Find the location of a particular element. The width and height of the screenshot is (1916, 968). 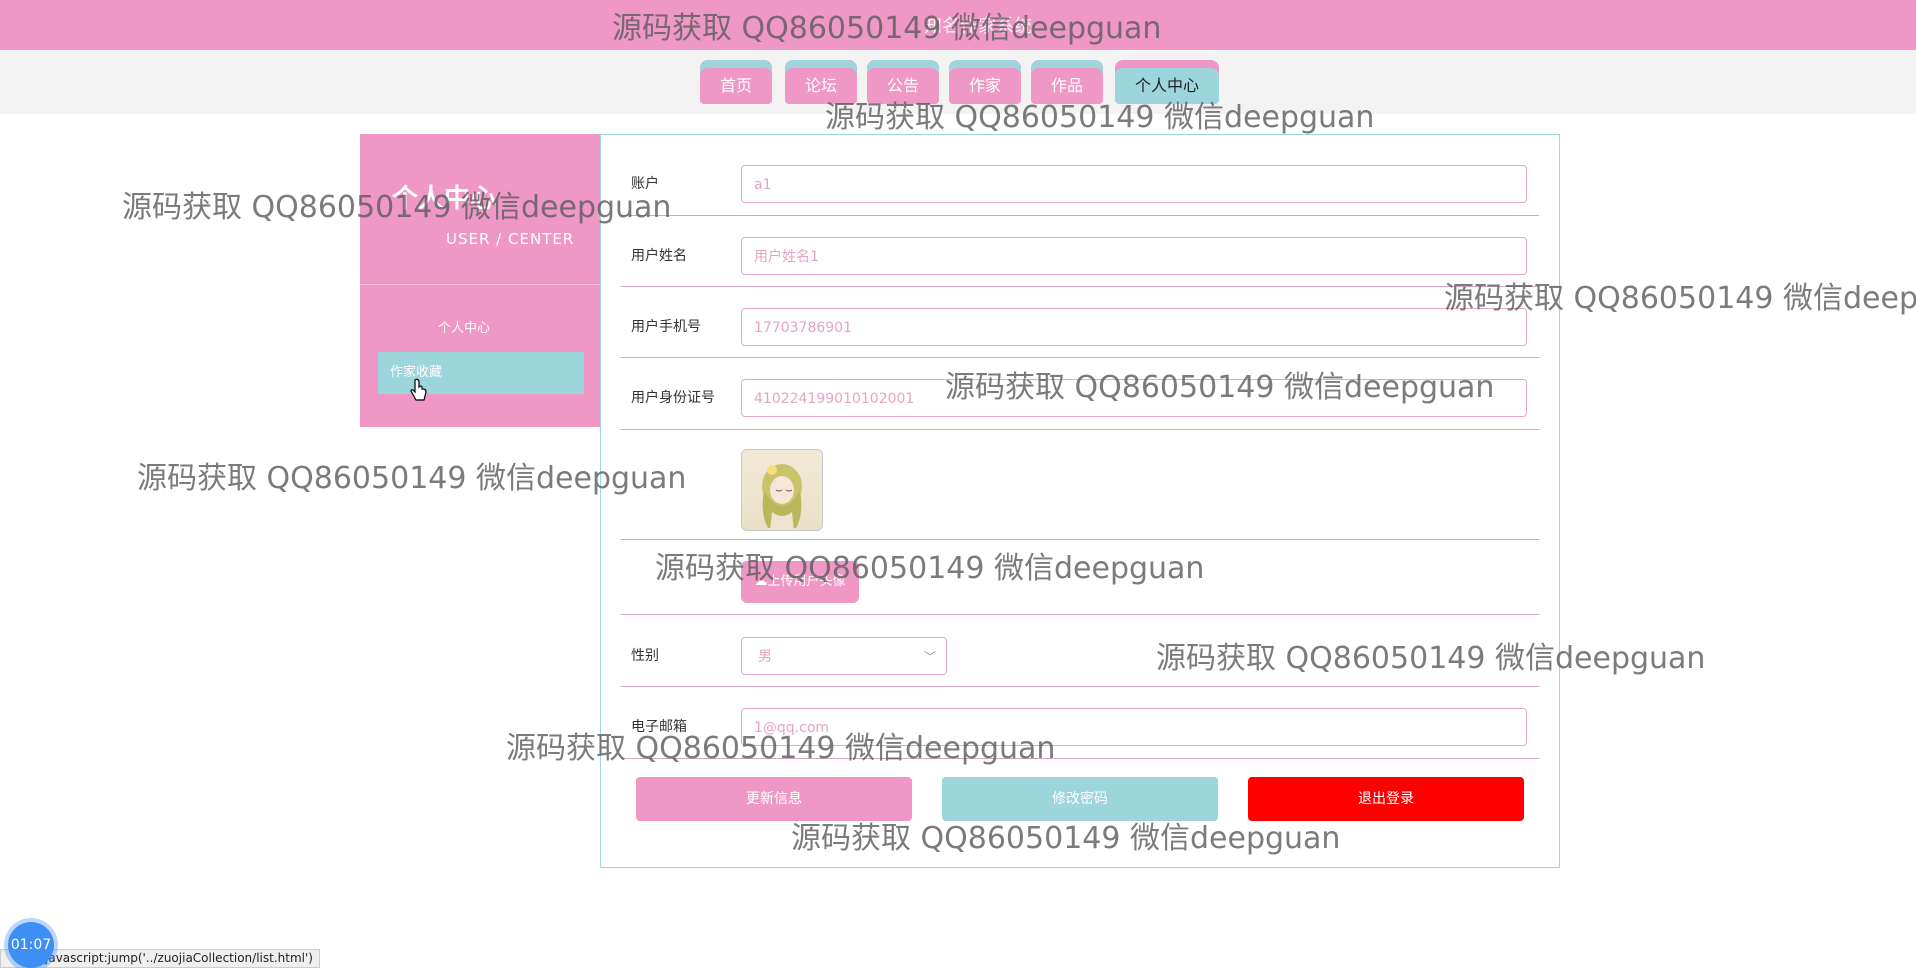

sidebar-divider is located at coordinates (480, 284).